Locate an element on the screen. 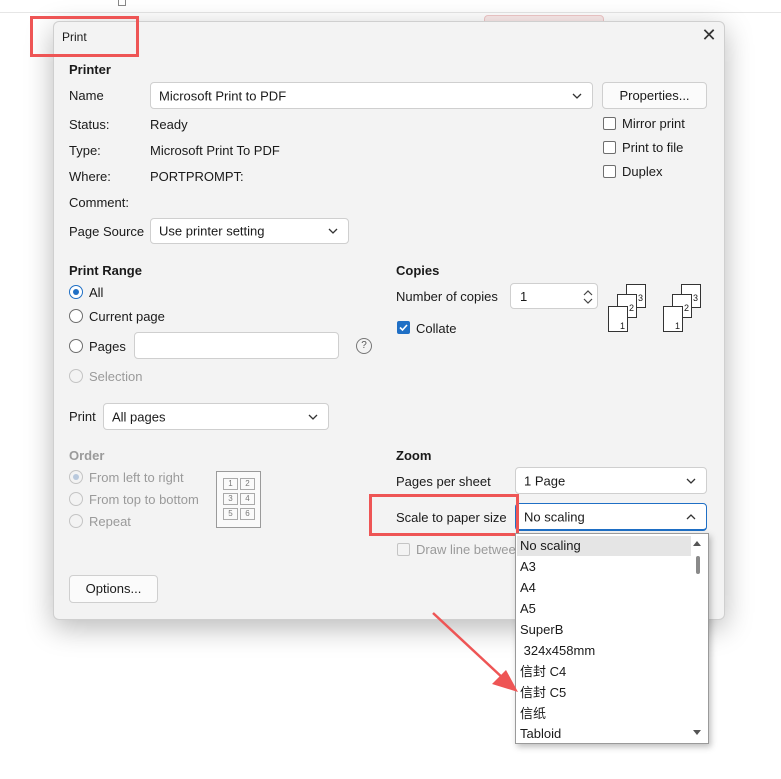 The image size is (781, 779). mirror-print-checkbox is located at coordinates (609, 123).